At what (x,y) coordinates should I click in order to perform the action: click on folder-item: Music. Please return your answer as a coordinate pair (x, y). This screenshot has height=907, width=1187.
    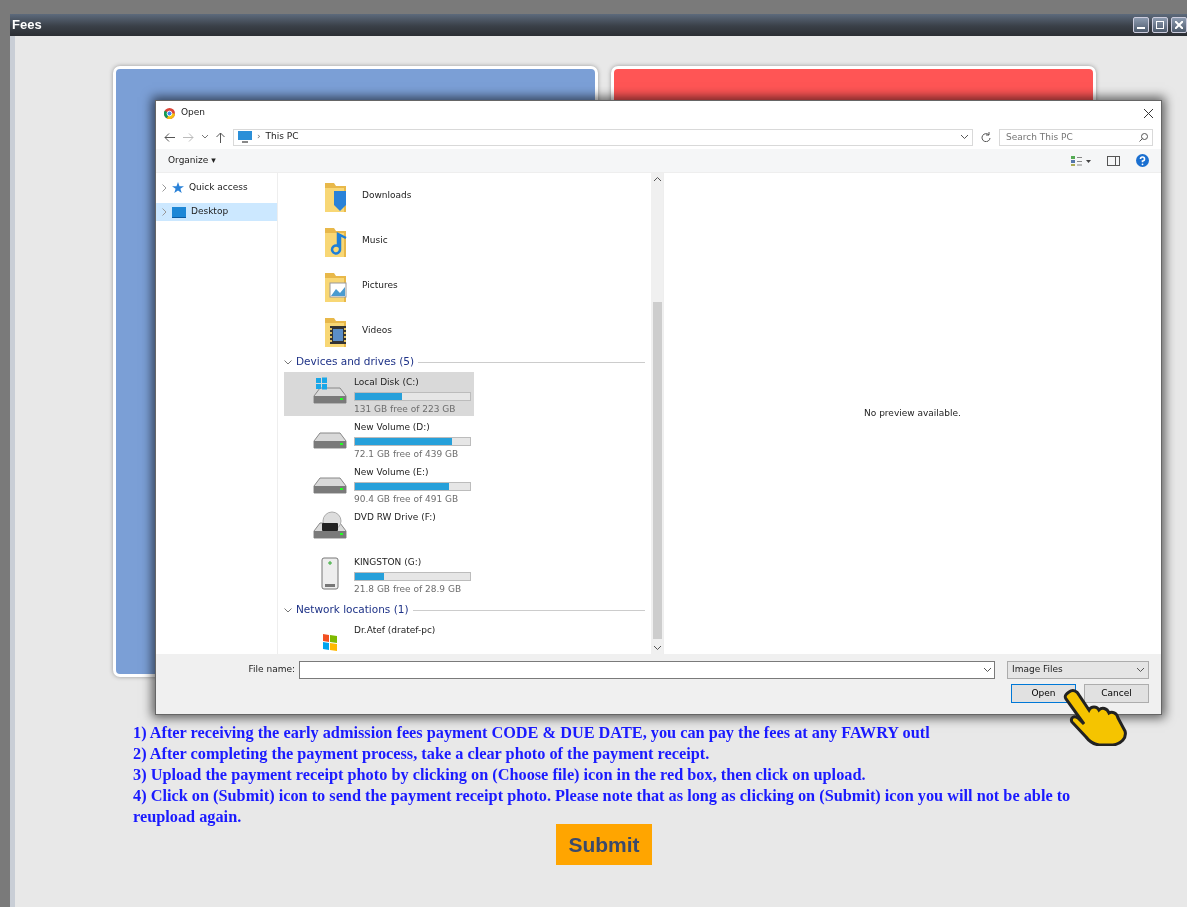
    Looking at the image, I should click on (464, 240).